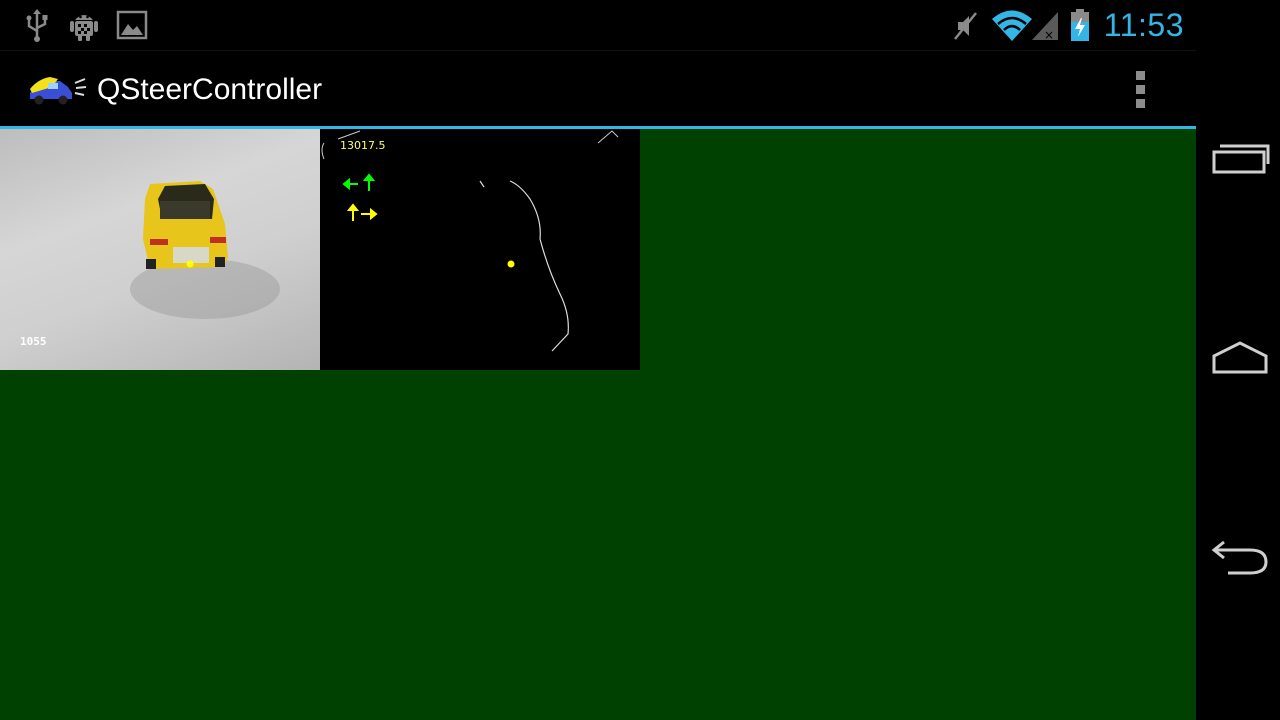  Describe the element at coordinates (1080, 27) in the screenshot. I see `battery-icon` at that location.